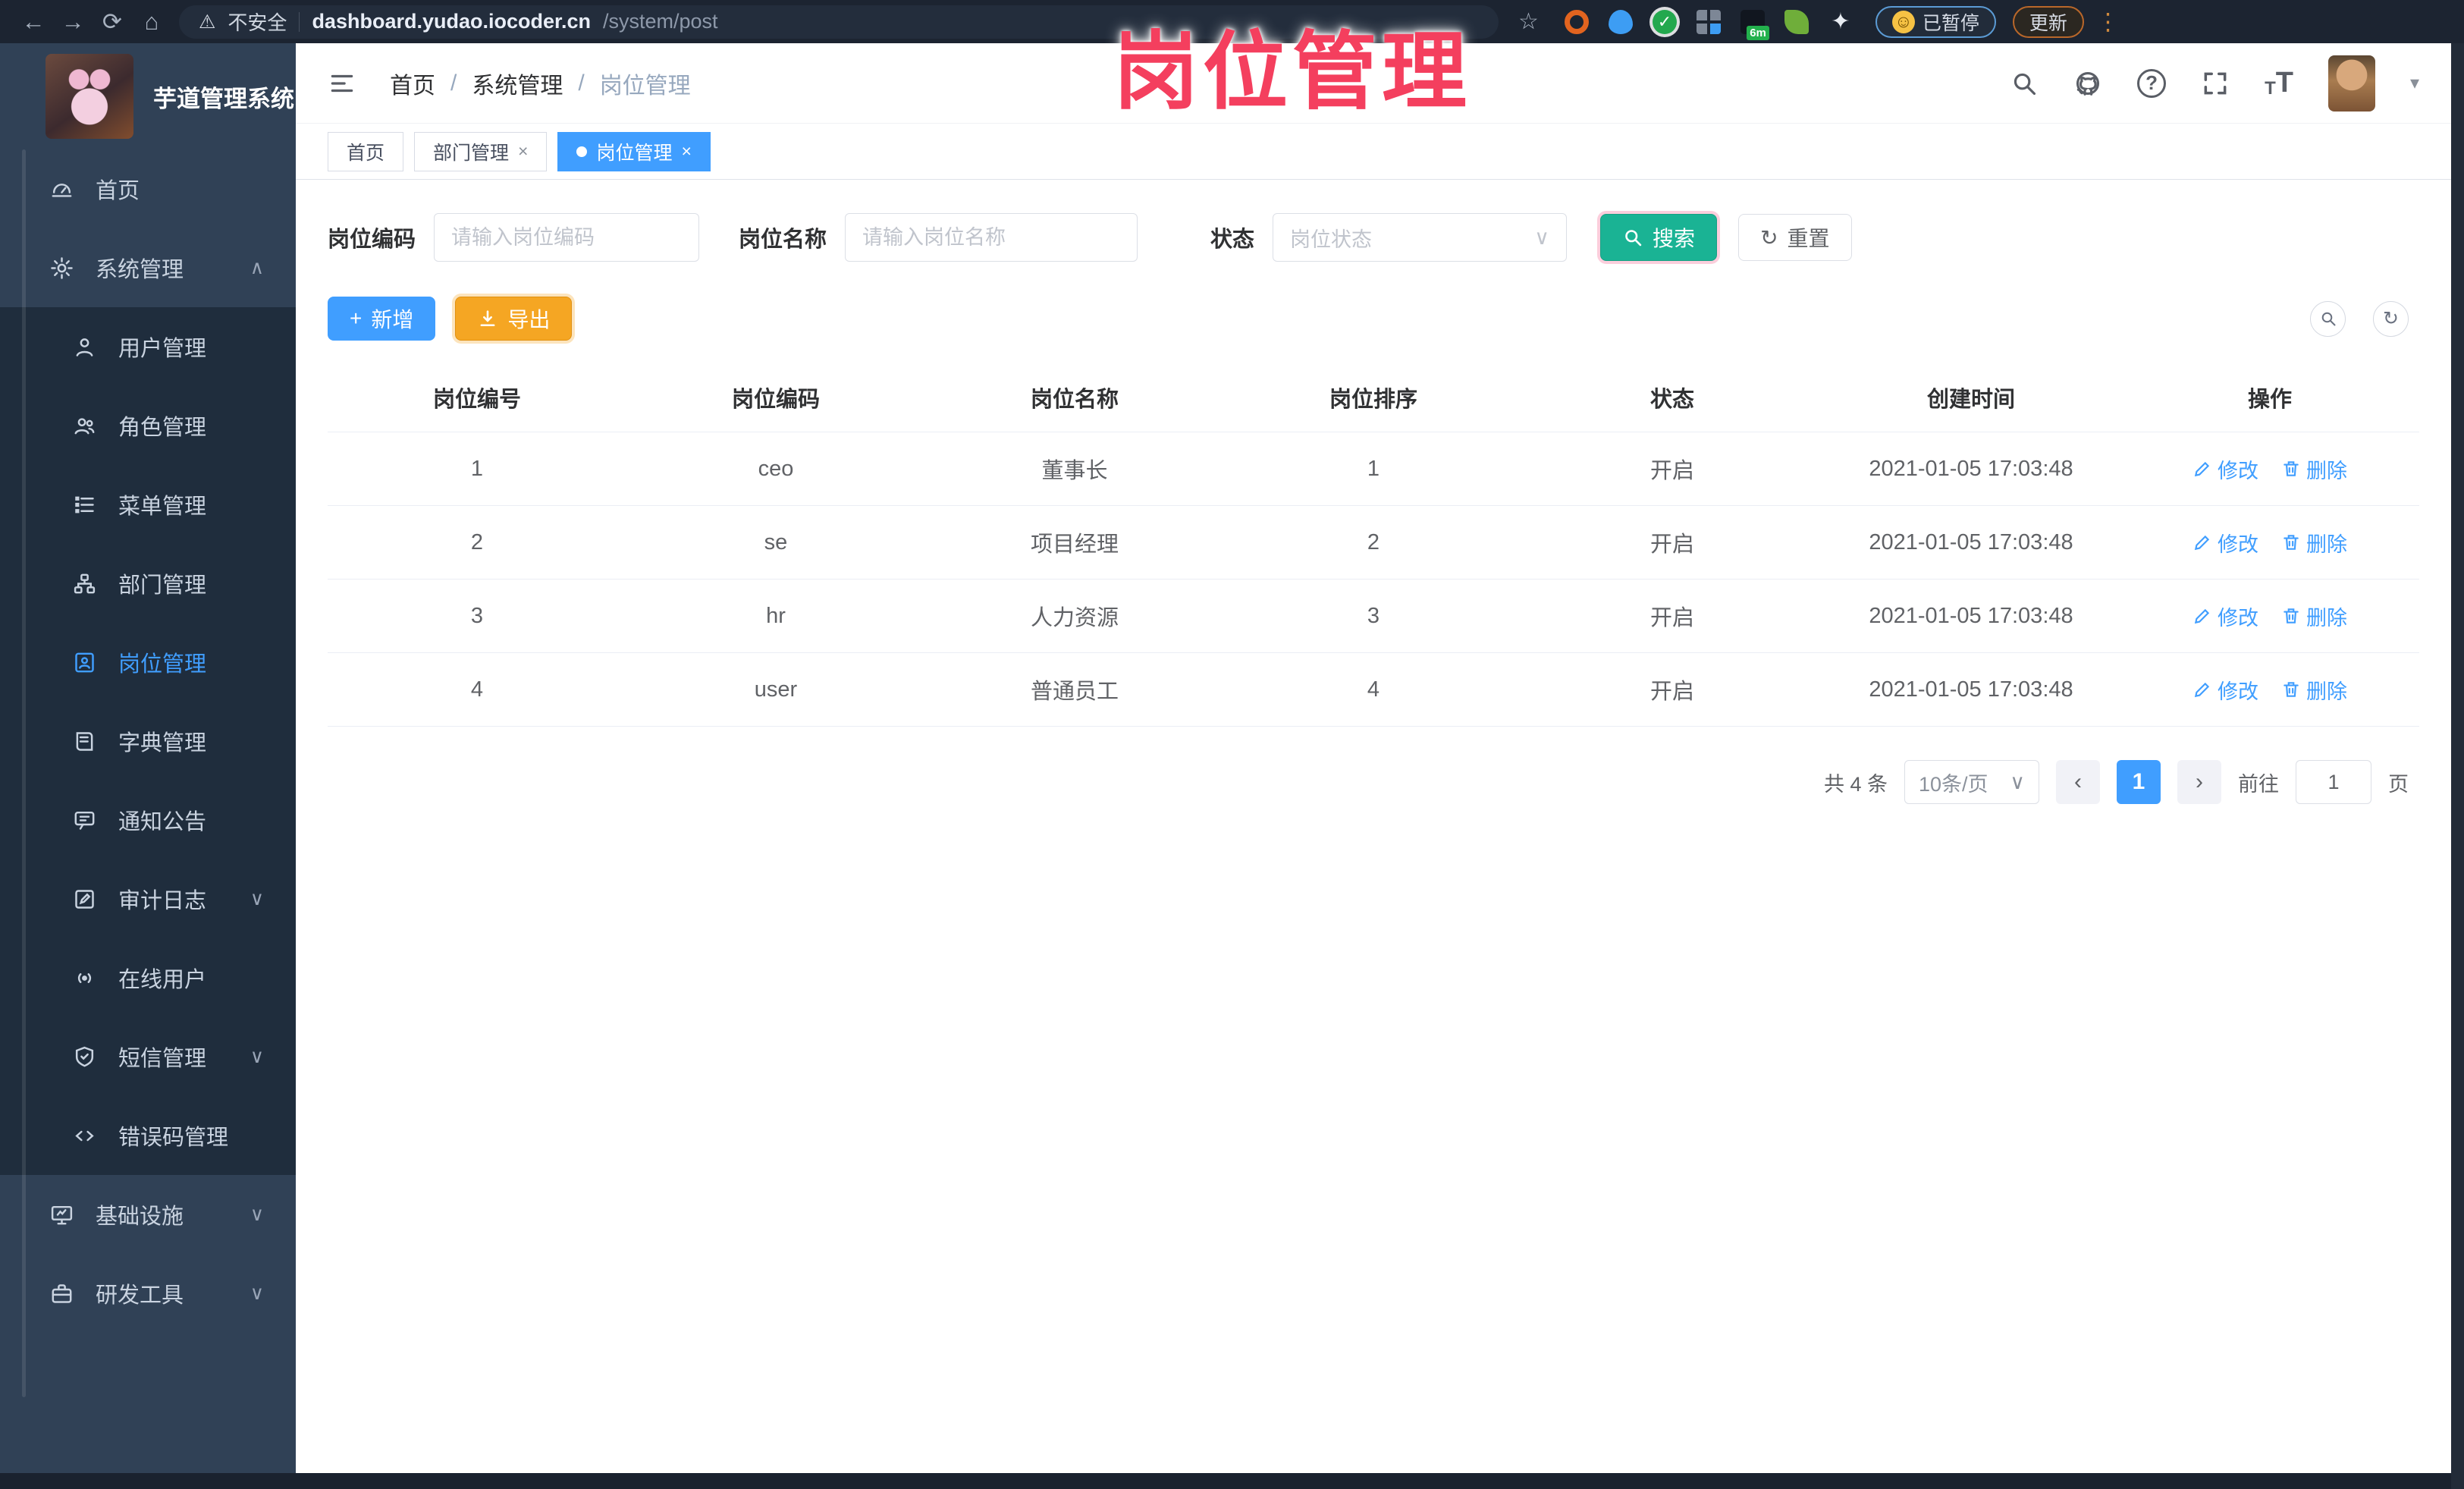 The height and width of the screenshot is (1489, 2464). I want to click on post-name-input, so click(992, 237).